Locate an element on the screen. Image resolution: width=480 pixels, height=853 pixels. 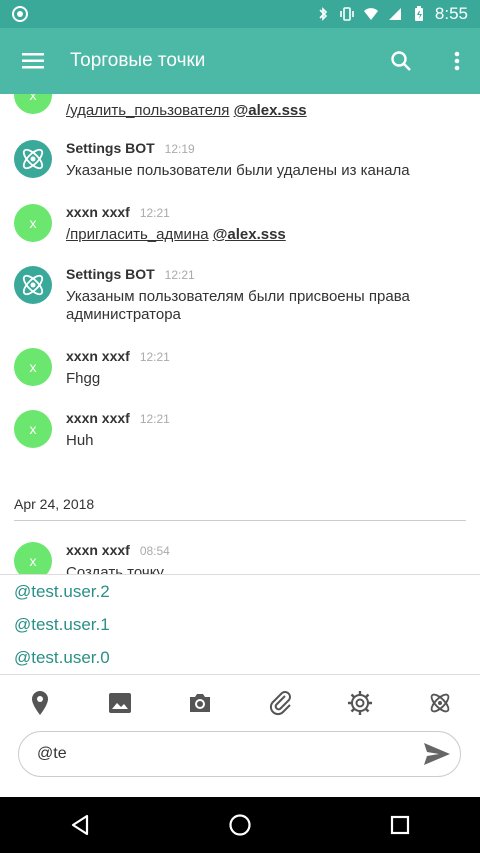
bot-button is located at coordinates (440, 703).